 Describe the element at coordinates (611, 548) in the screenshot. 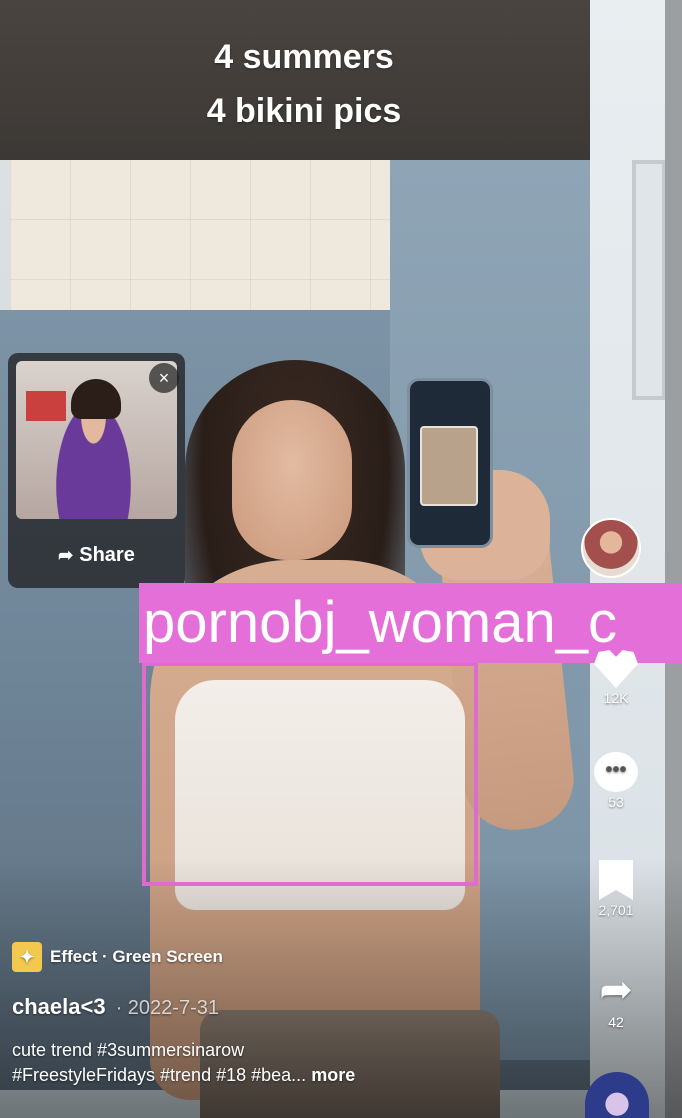

I see `creator-avatar` at that location.